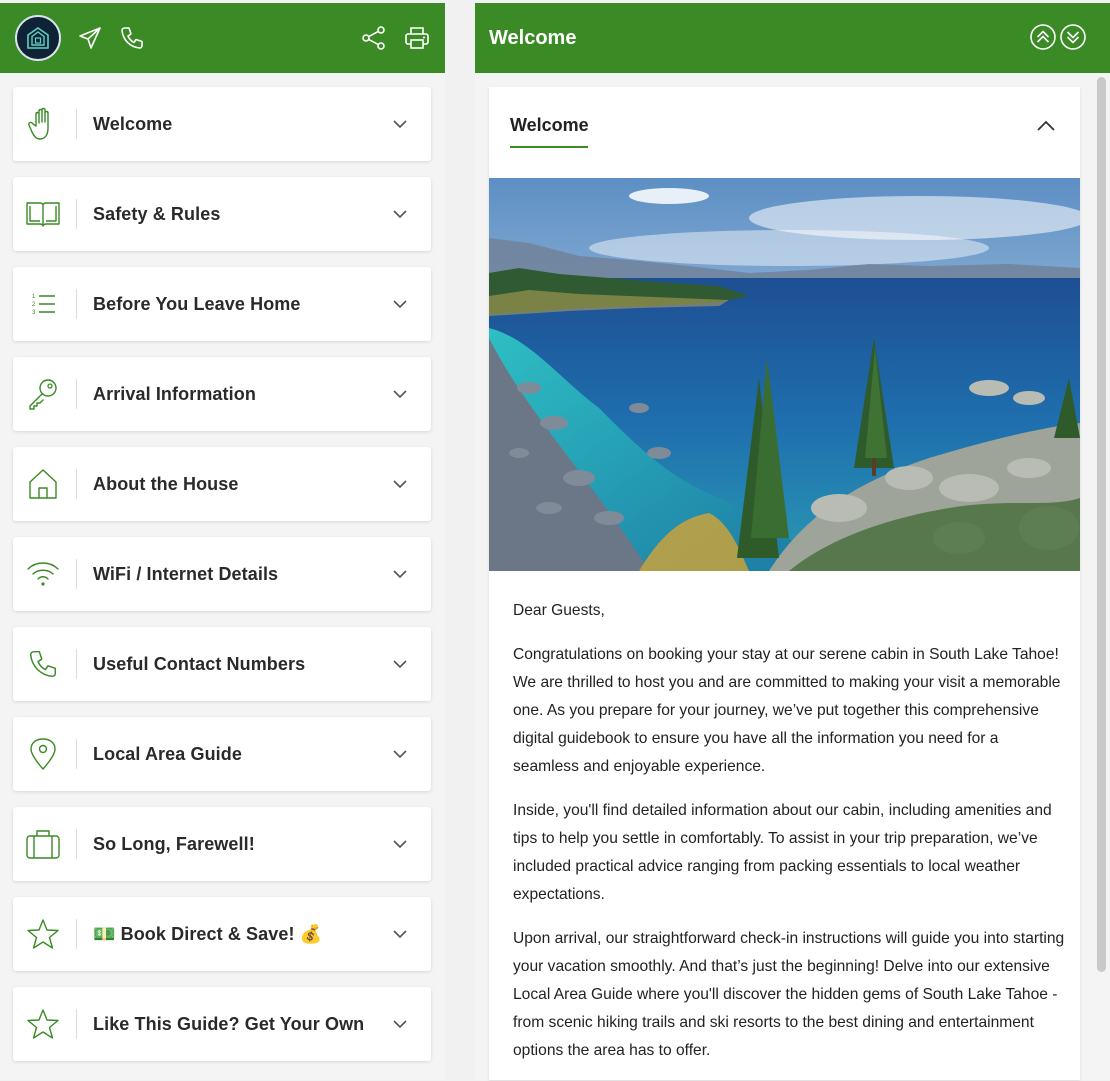 The height and width of the screenshot is (1081, 1110). Describe the element at coordinates (34, 305) in the screenshot. I see `svg-text: 2` at that location.